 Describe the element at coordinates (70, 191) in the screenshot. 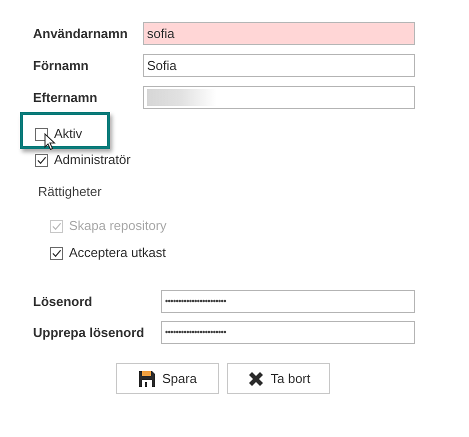

I see `section-heading: Rättigheter` at that location.